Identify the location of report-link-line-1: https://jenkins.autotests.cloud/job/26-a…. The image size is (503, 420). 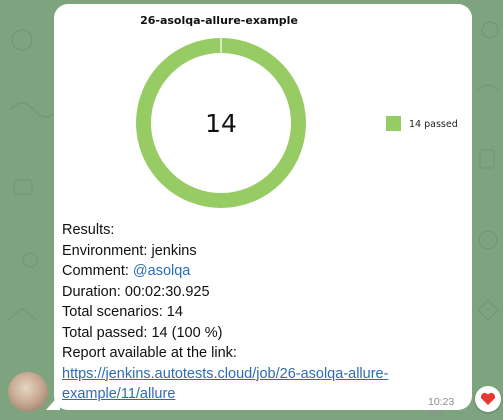
(225, 374).